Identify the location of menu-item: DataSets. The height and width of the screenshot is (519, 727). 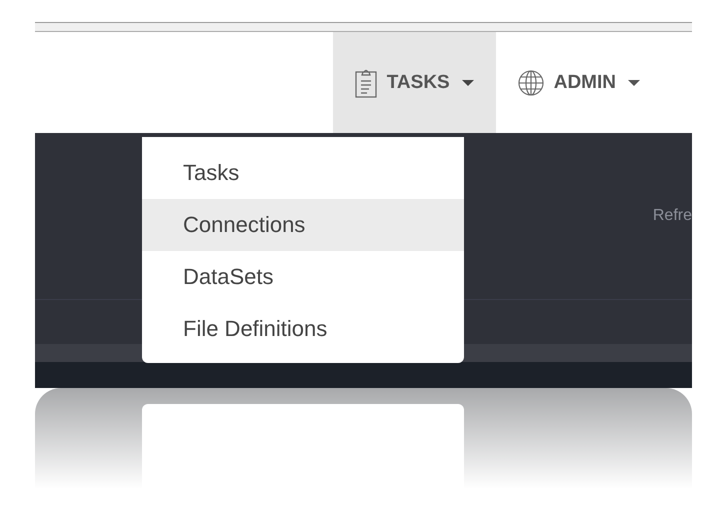
(303, 277).